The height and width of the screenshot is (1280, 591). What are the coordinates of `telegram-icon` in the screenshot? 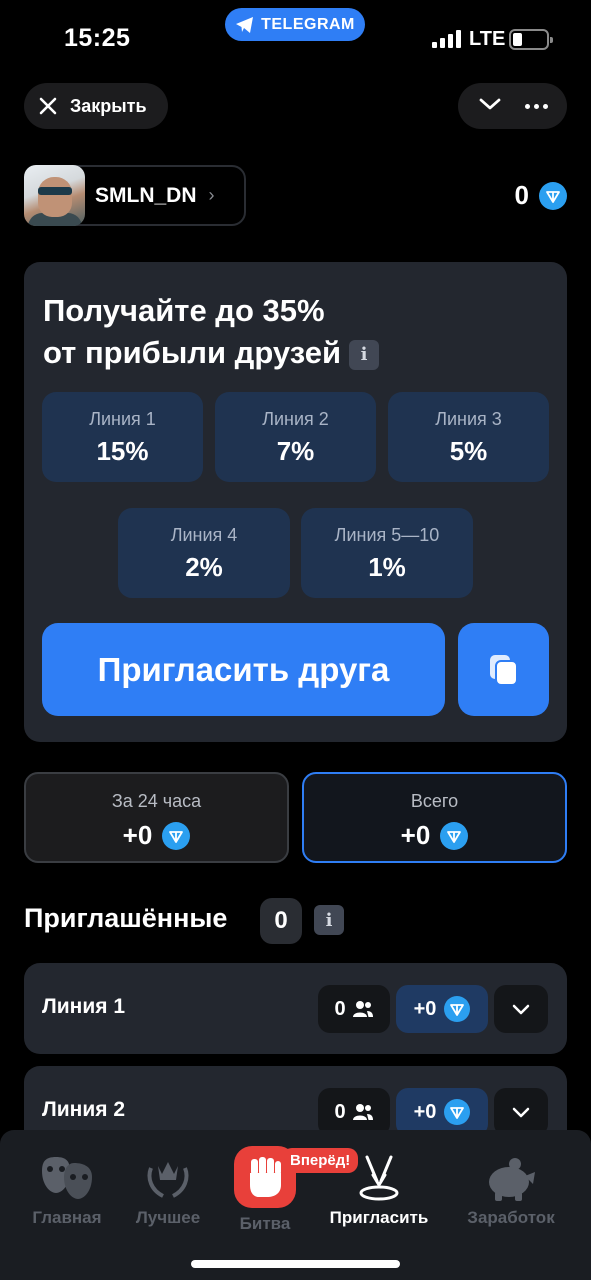 It's located at (245, 24).